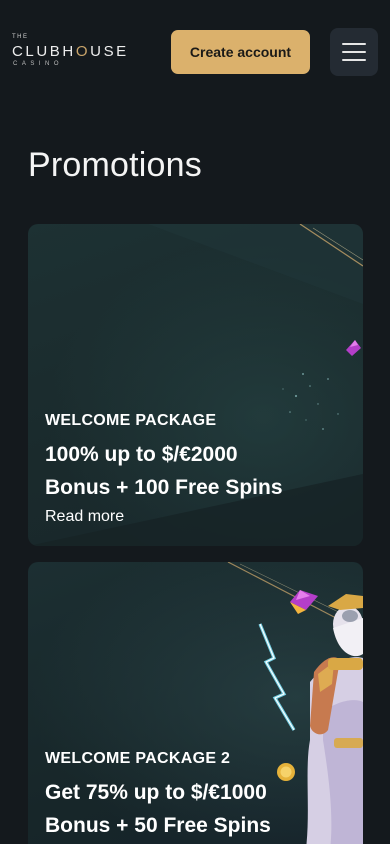 The width and height of the screenshot is (390, 844). I want to click on page-title: Promotions, so click(115, 165).